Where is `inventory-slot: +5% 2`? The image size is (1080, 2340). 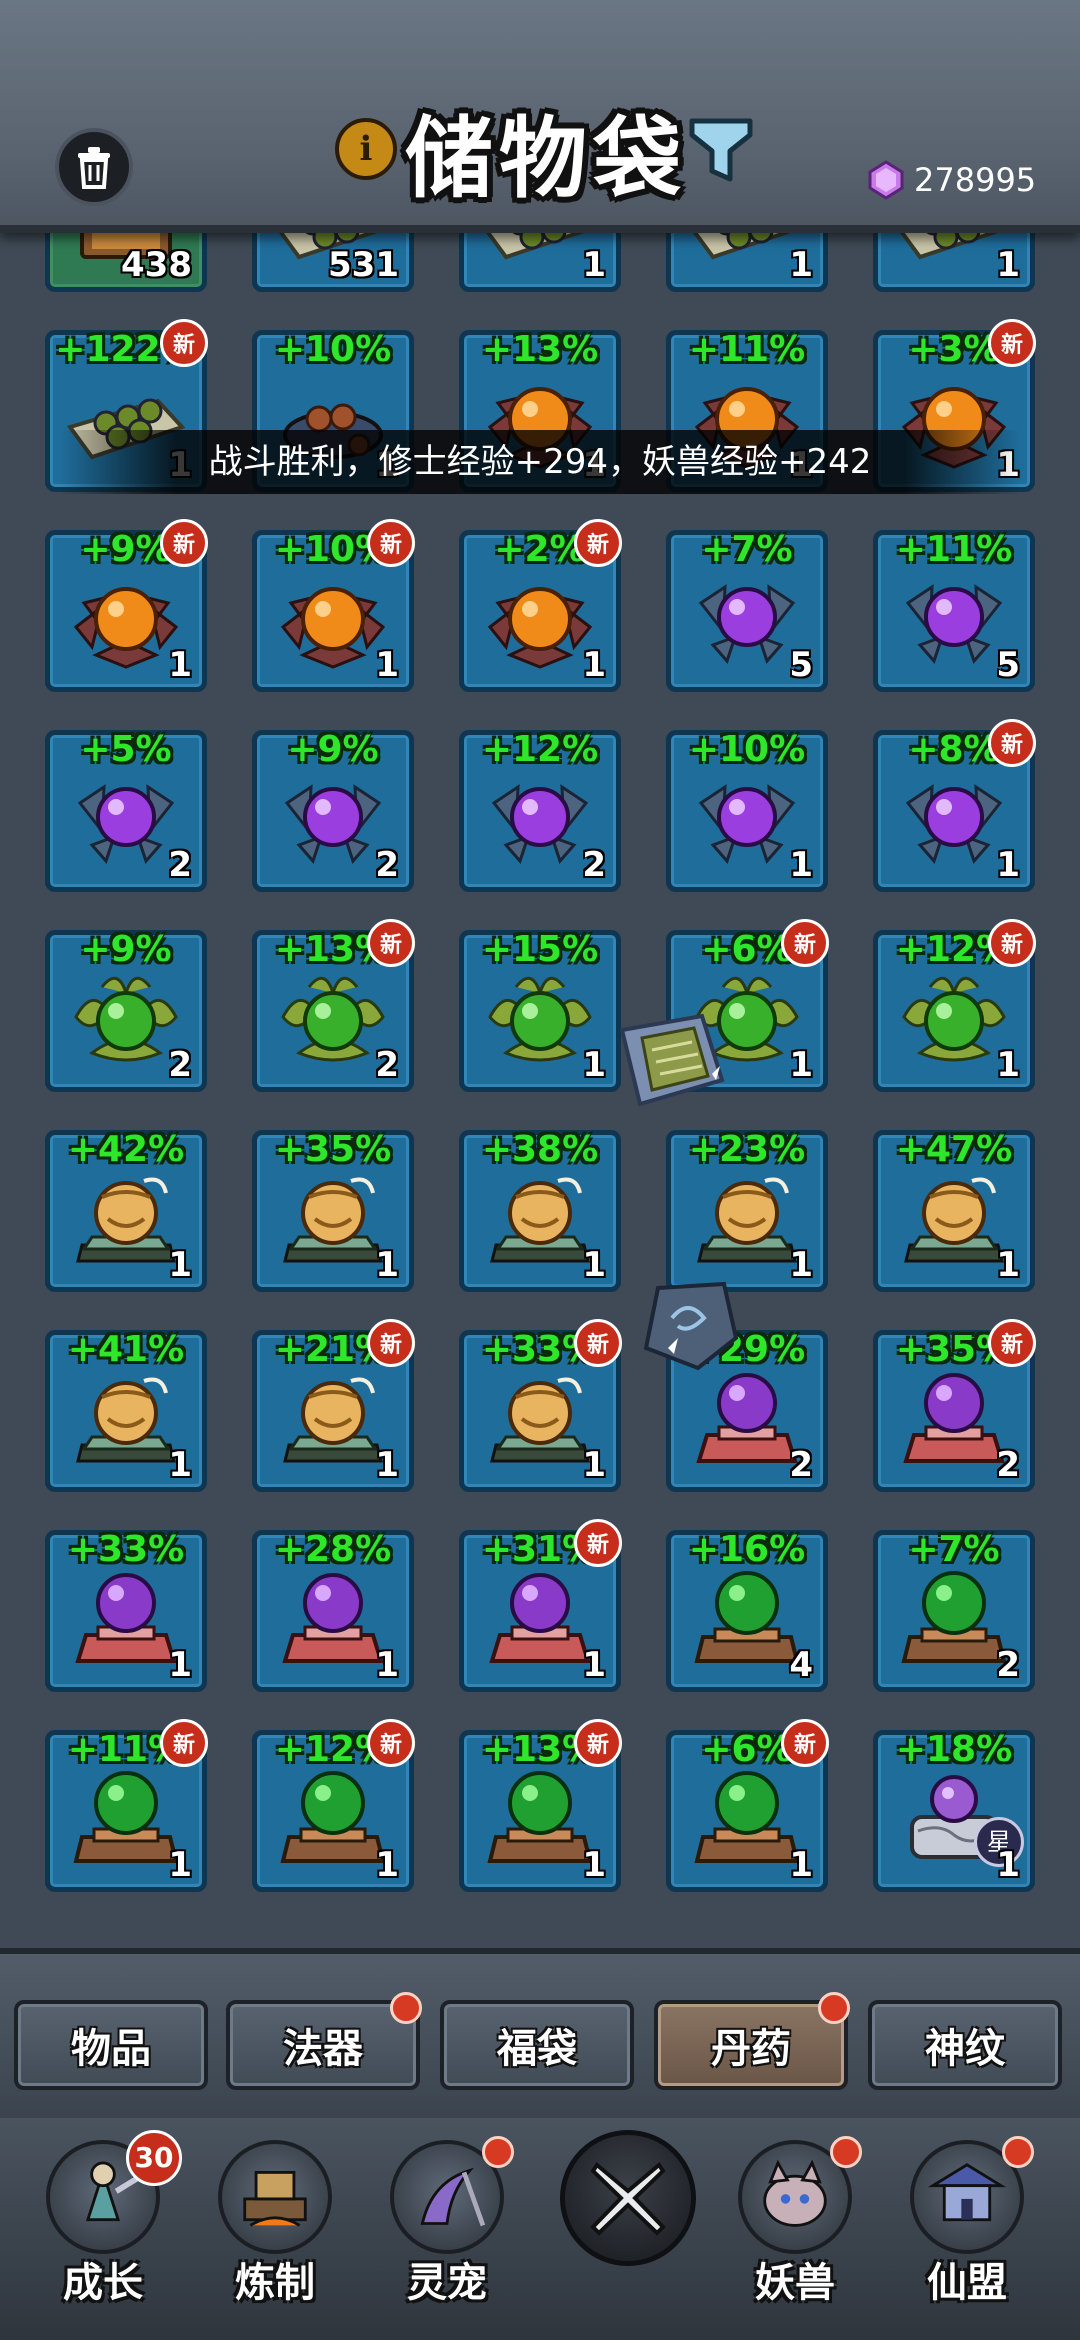 inventory-slot: +5% 2 is located at coordinates (126, 810).